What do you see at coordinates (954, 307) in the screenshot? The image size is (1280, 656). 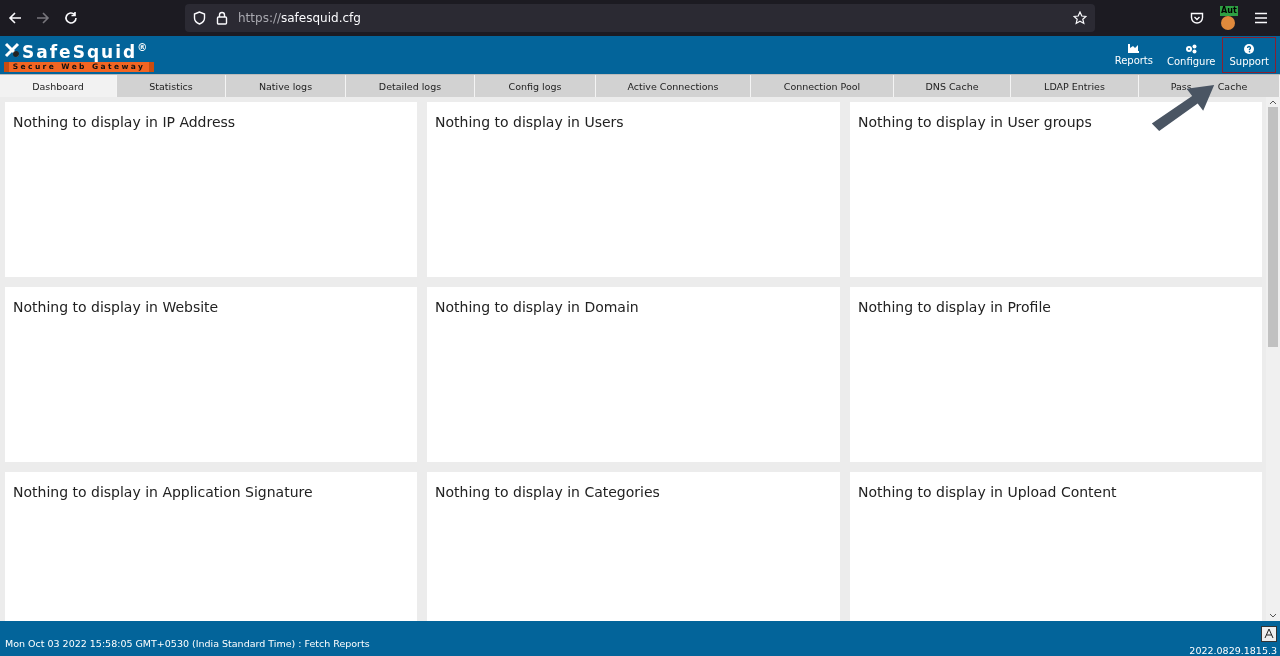 I see `empty-message: Nothing to display in Profile` at bounding box center [954, 307].